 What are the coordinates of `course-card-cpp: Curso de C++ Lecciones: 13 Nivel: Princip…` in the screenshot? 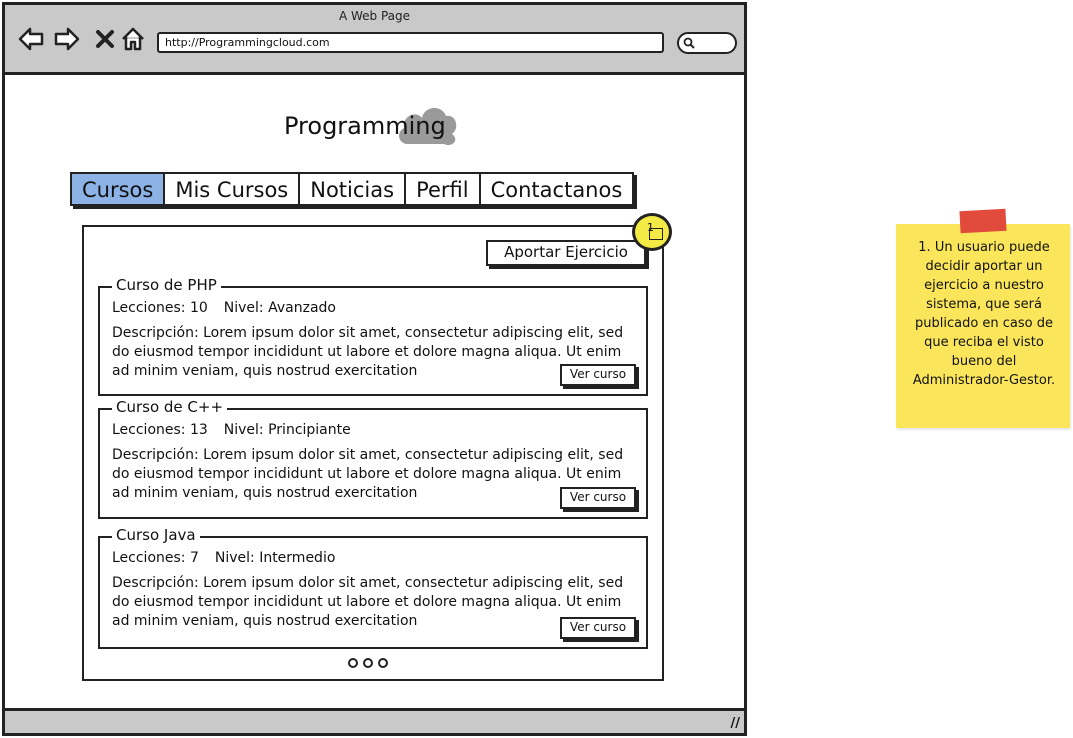 It's located at (373, 458).